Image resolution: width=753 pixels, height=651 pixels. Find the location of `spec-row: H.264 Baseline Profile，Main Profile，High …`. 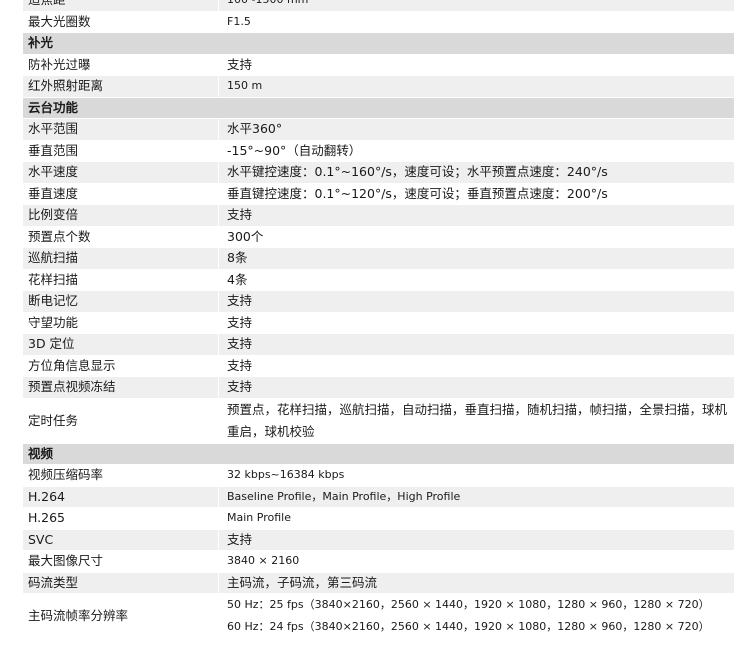

spec-row: H.264 Baseline Profile，Main Profile，High … is located at coordinates (378, 496).